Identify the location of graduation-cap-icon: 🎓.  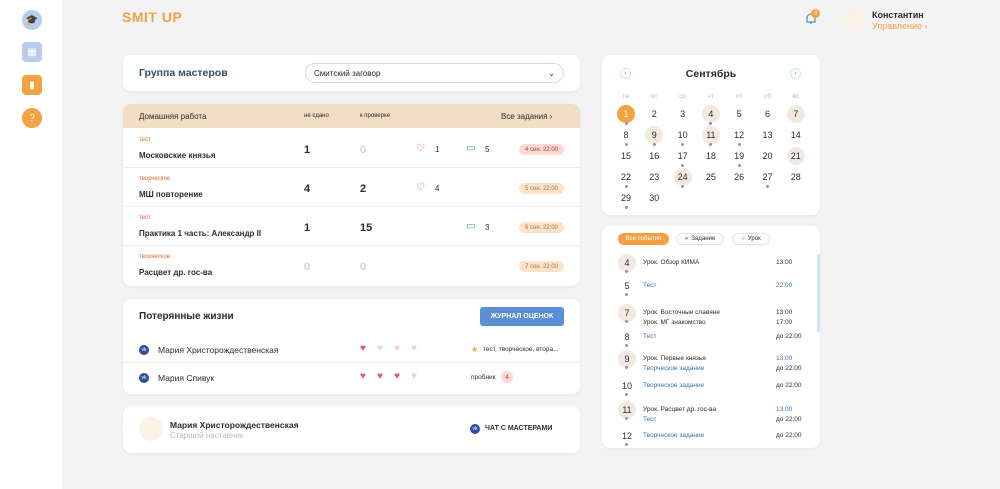
(32, 20).